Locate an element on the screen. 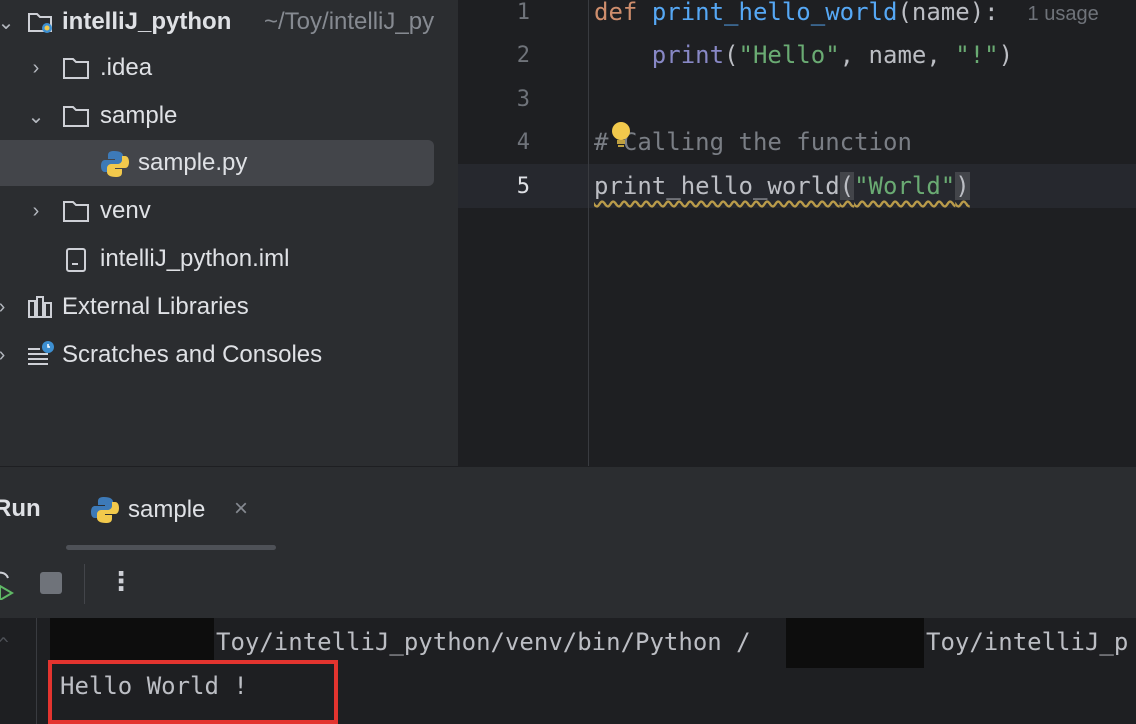 This screenshot has height=724, width=1136. tree-item-label: venv is located at coordinates (125, 210).